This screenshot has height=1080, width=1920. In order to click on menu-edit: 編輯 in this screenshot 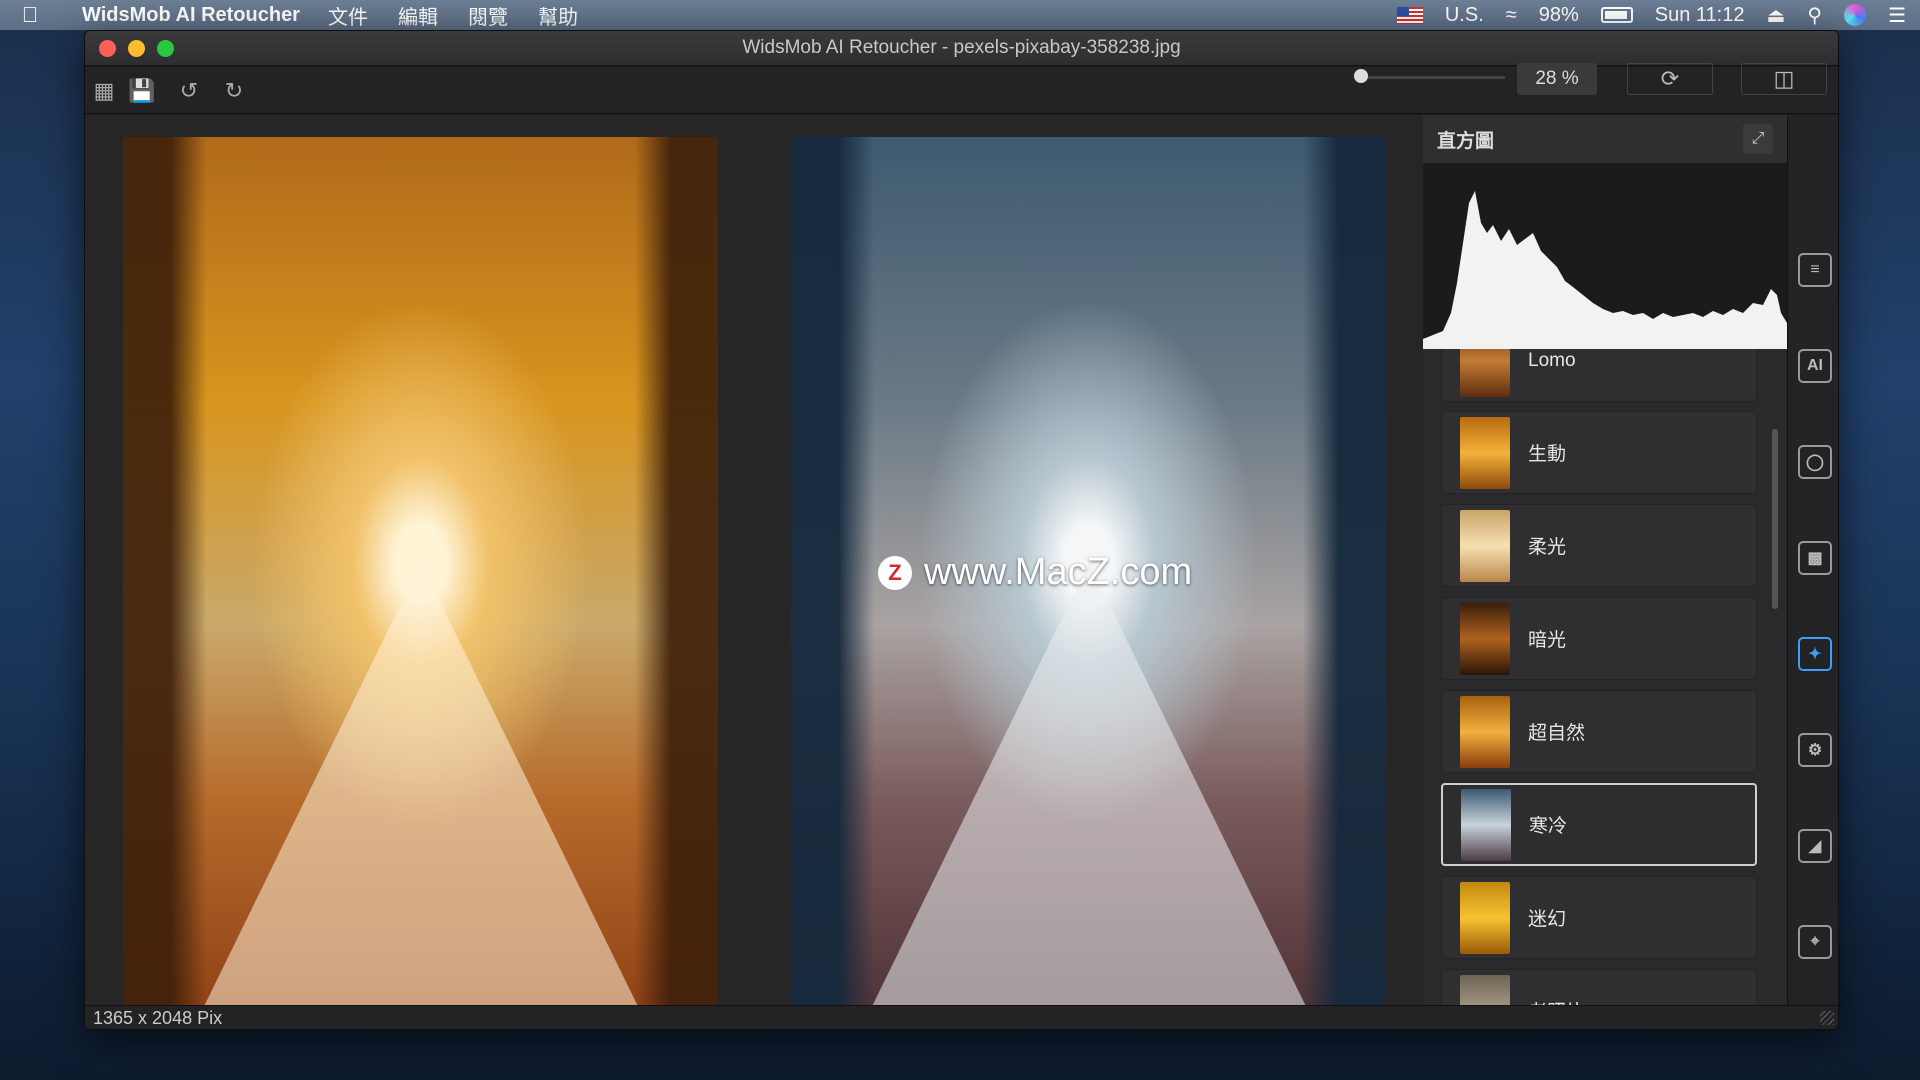, I will do `click(418, 15)`.